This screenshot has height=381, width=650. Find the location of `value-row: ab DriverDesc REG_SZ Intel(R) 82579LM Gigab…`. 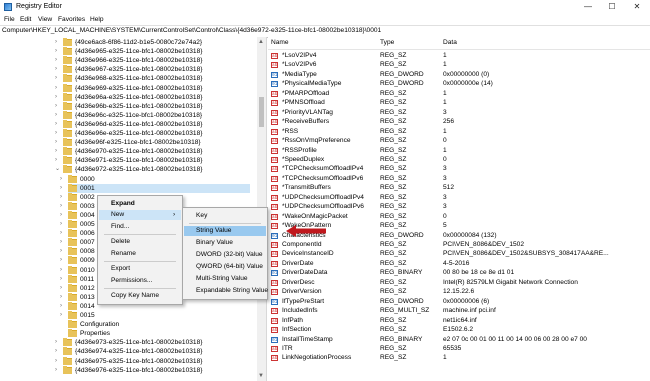

value-row: ab DriverDesc REG_SZ Intel(R) 82579LM Gigab… is located at coordinates (459, 282).